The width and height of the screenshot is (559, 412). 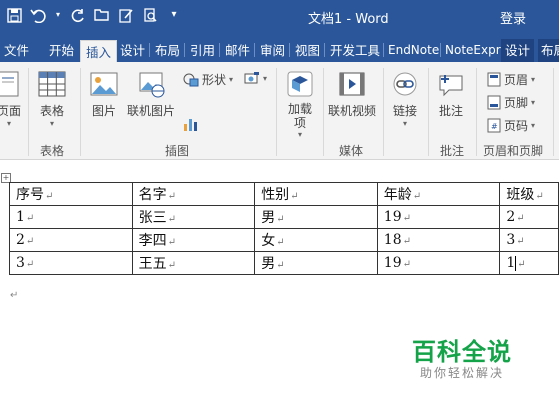 What do you see at coordinates (9, 84) in the screenshot?
I see `page-icon` at bounding box center [9, 84].